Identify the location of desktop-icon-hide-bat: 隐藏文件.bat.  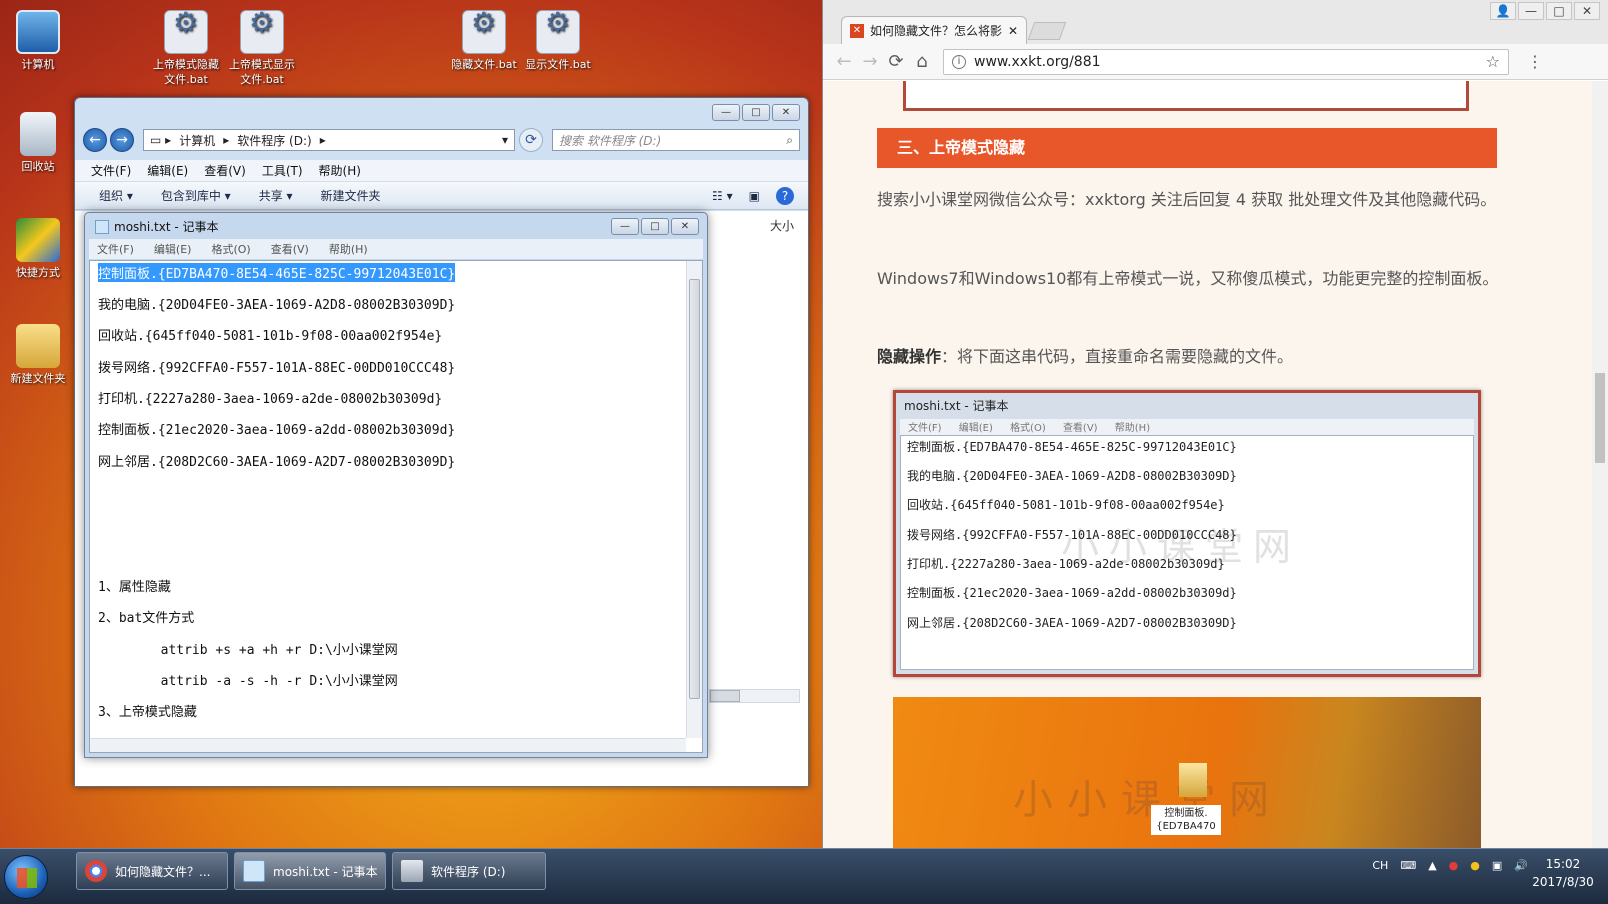
(484, 41).